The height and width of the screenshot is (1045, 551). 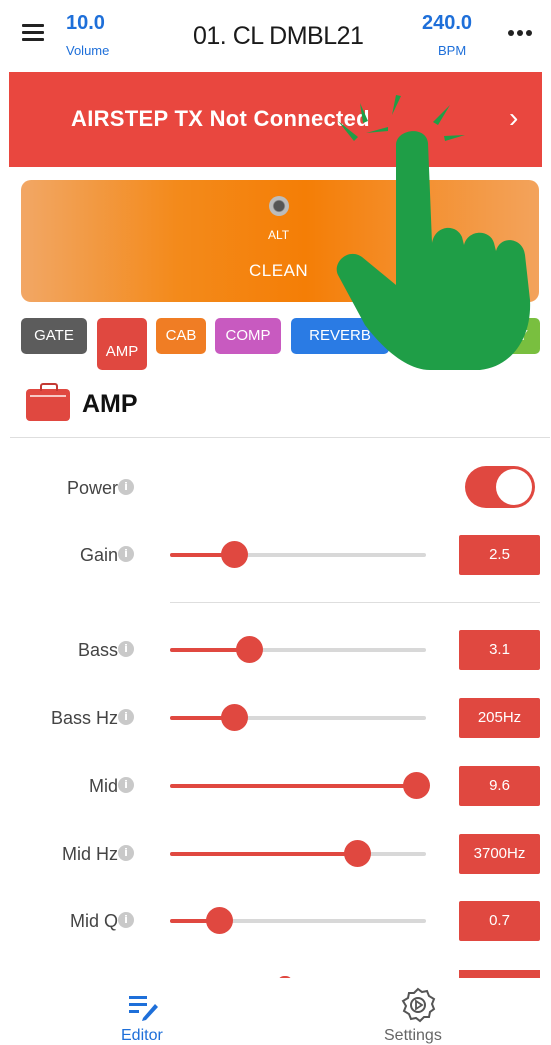 I want to click on bass-value: 3.1, so click(x=499, y=650).